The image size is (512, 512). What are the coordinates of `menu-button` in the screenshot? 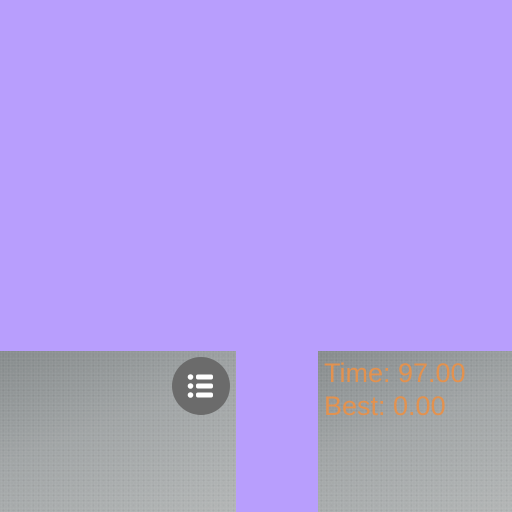 It's located at (201, 386).